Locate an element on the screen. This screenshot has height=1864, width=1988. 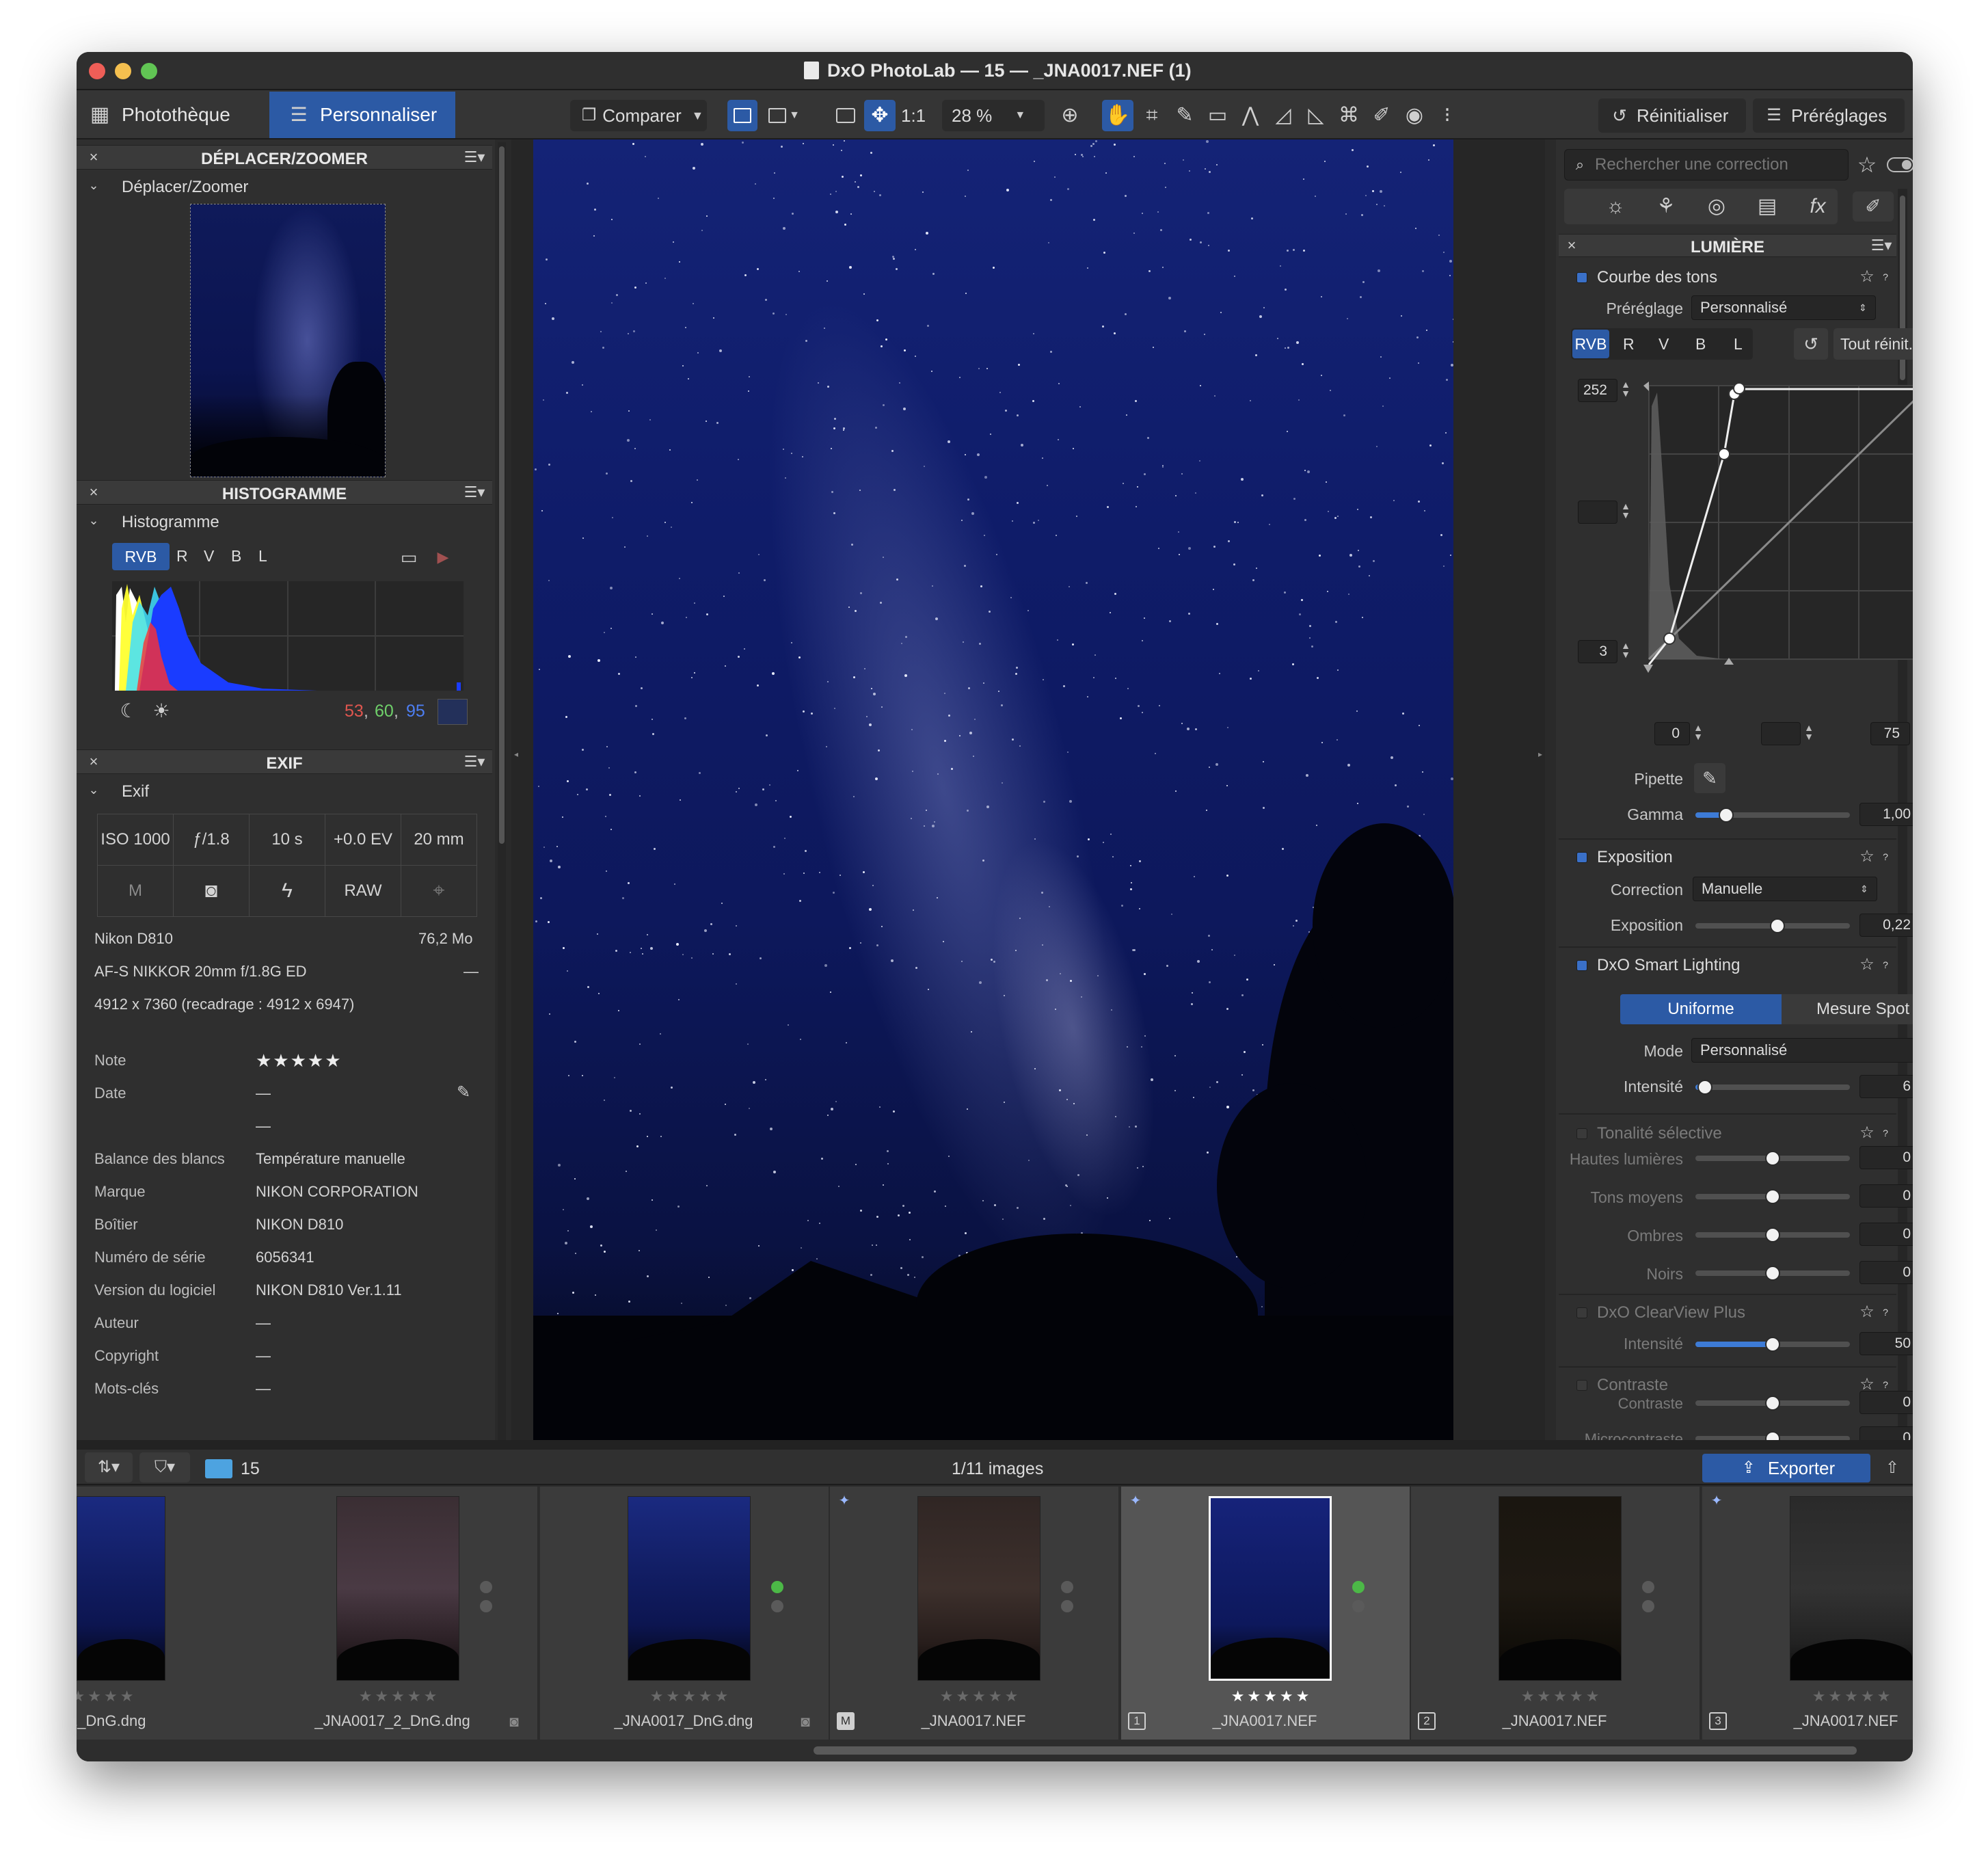
sort-icon: ⇅▾ is located at coordinates (109, 1467).